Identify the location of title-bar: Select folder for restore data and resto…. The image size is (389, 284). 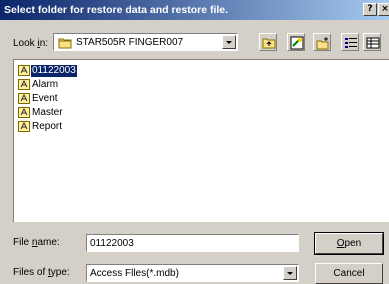
(194, 10).